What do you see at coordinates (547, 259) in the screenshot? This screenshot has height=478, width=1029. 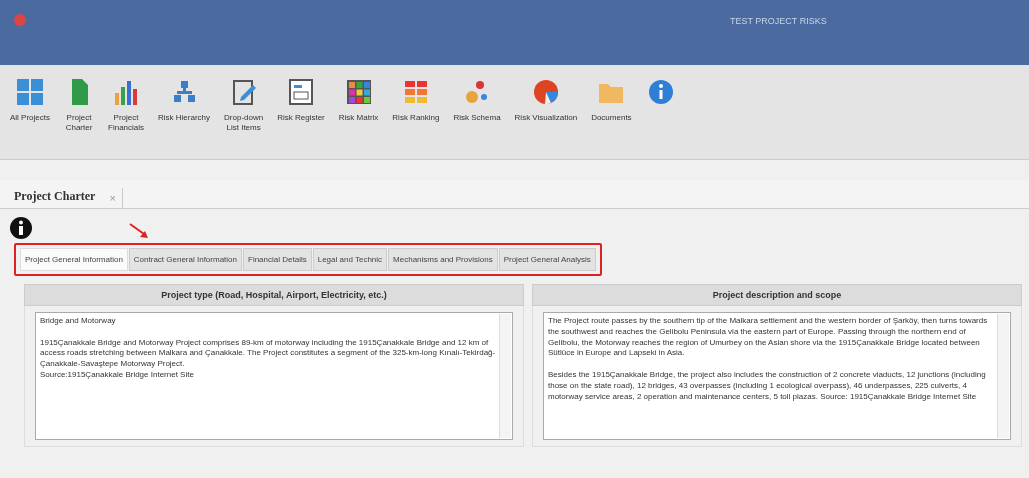 I see `tab: Project General Analysis` at bounding box center [547, 259].